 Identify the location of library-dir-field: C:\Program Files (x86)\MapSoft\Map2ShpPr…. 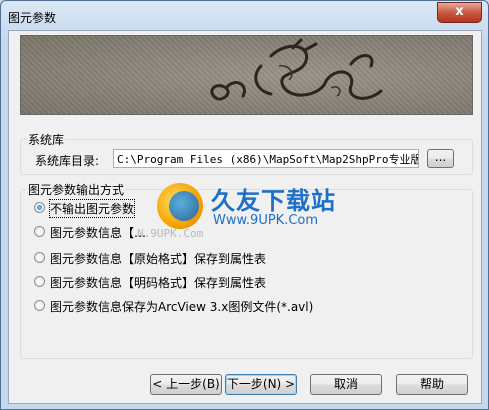
(266, 158).